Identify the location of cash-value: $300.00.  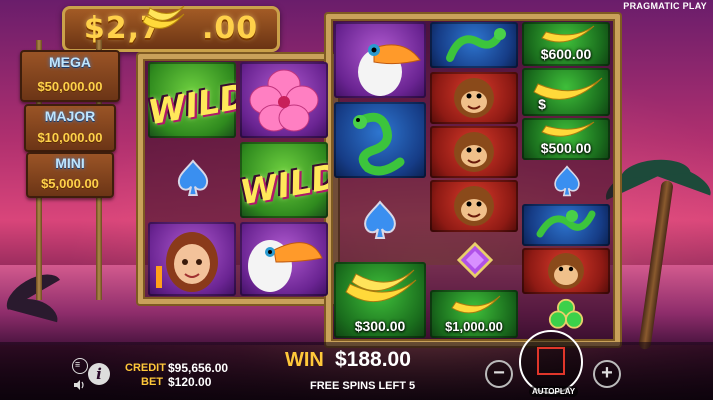
(380, 326).